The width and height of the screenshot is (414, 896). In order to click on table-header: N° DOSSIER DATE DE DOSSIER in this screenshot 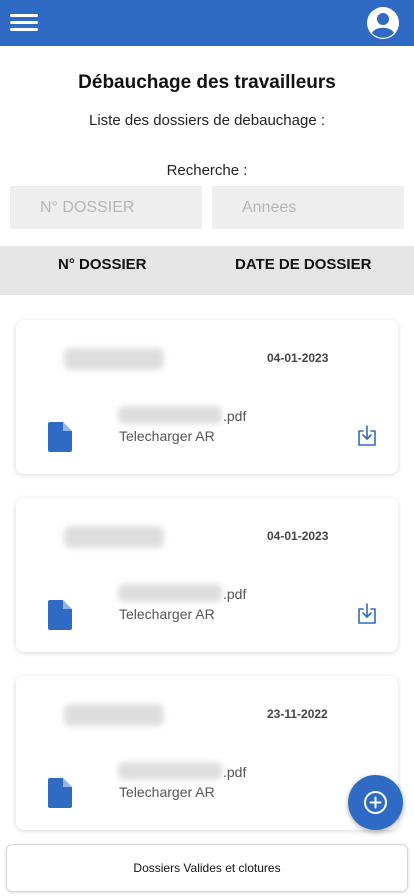, I will do `click(207, 270)`.